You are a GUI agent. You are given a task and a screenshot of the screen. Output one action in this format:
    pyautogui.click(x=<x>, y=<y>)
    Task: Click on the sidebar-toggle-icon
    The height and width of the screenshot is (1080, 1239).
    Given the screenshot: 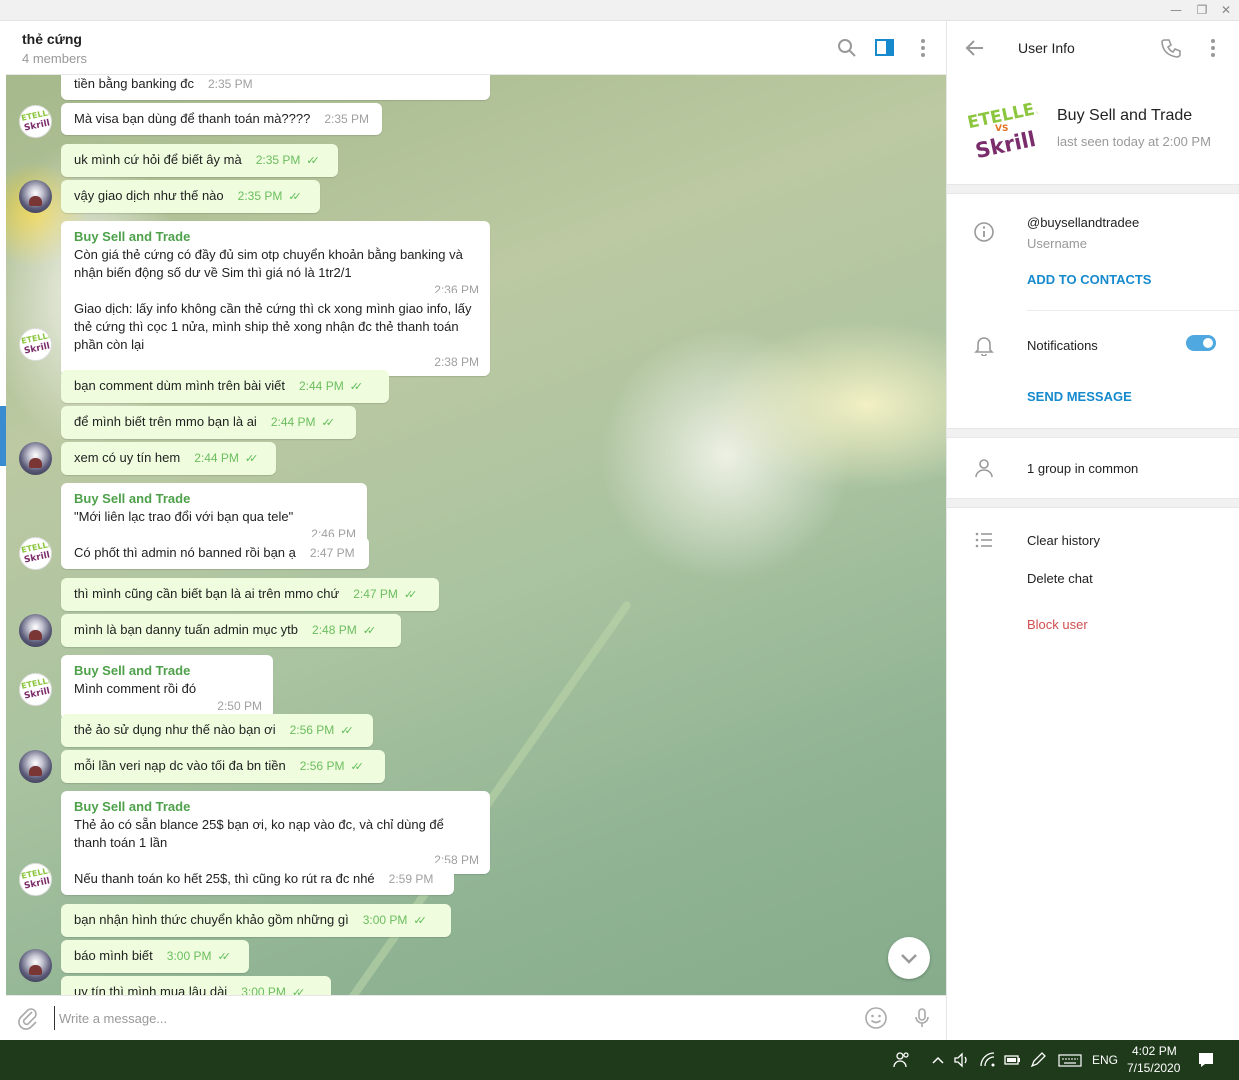 What is the action you would take?
    pyautogui.click(x=885, y=48)
    